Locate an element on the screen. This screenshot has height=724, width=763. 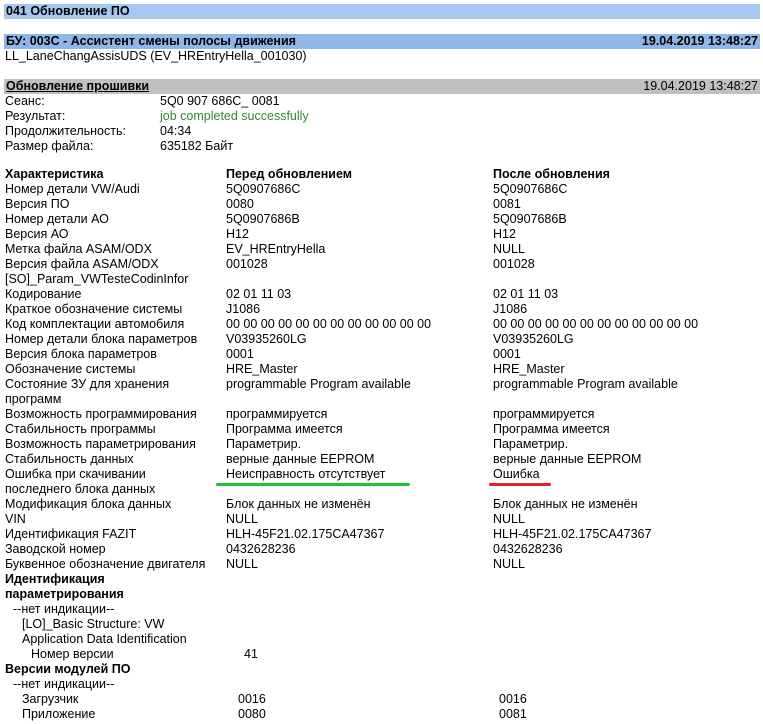
row-after: V03935260LG is located at coordinates (533, 339).